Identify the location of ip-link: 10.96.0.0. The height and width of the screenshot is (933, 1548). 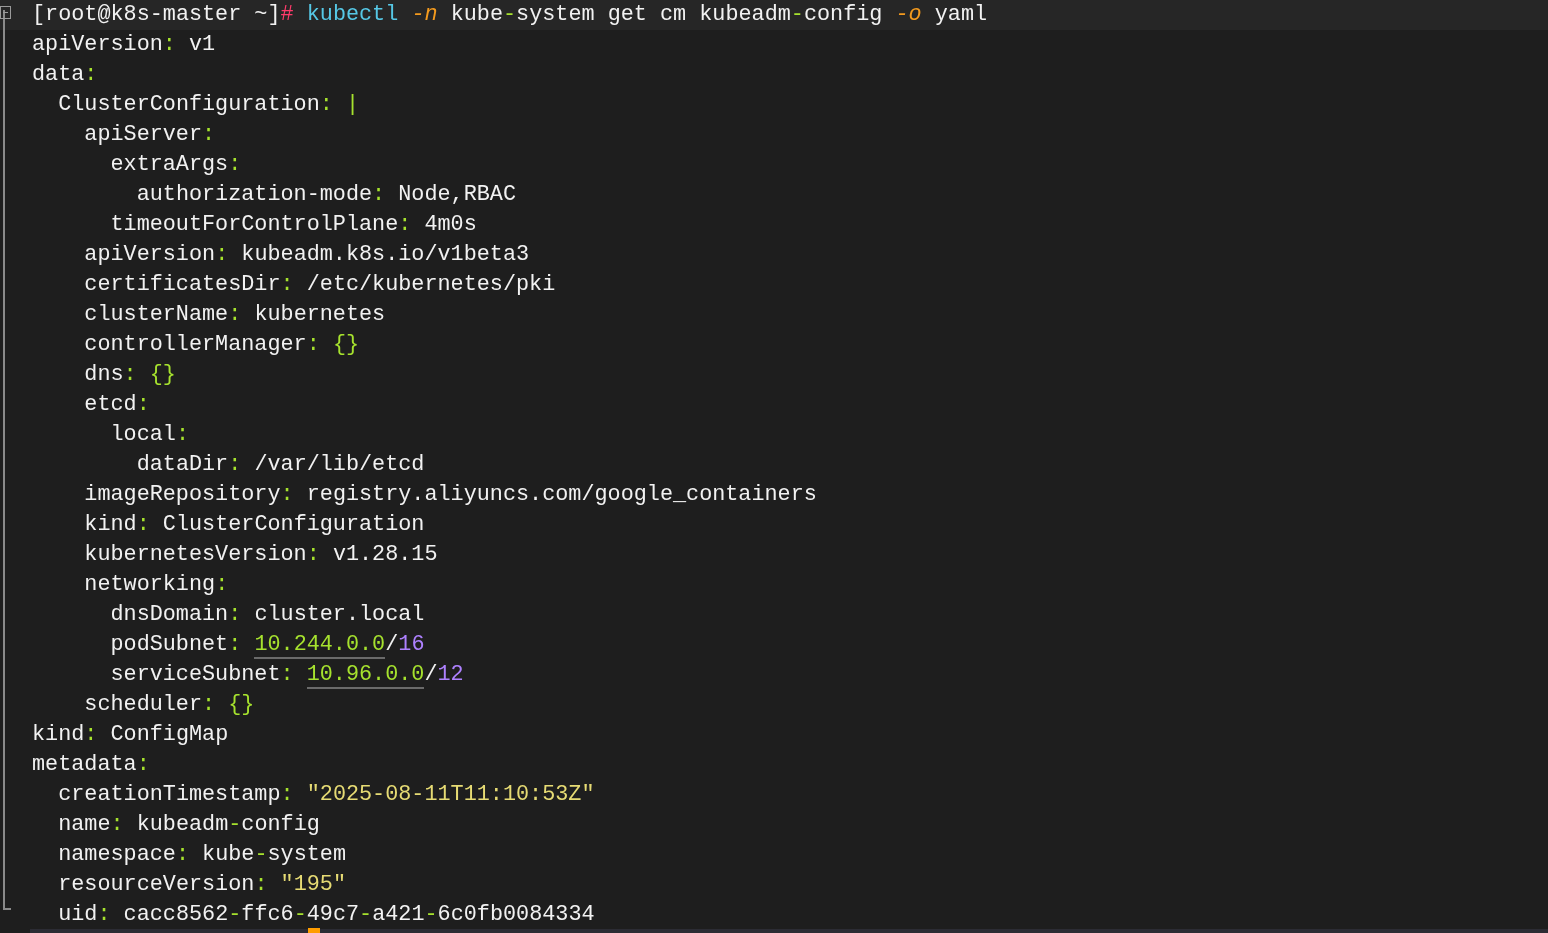
(365, 675).